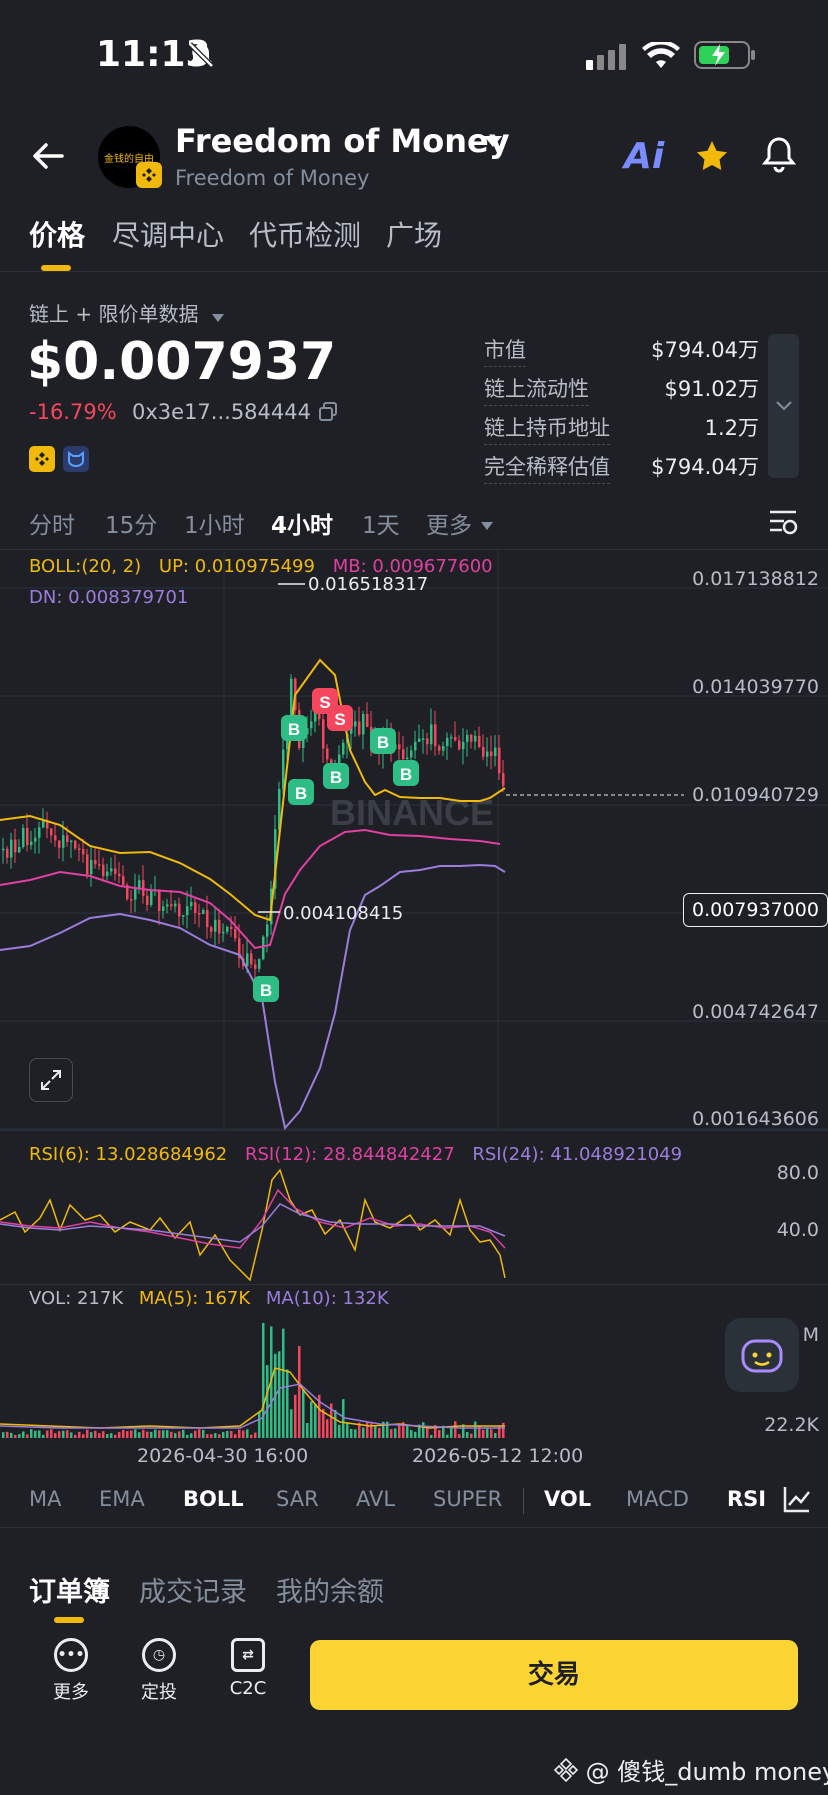 The height and width of the screenshot is (1795, 828). What do you see at coordinates (48, 158) in the screenshot?
I see `back-arrow-icon` at bounding box center [48, 158].